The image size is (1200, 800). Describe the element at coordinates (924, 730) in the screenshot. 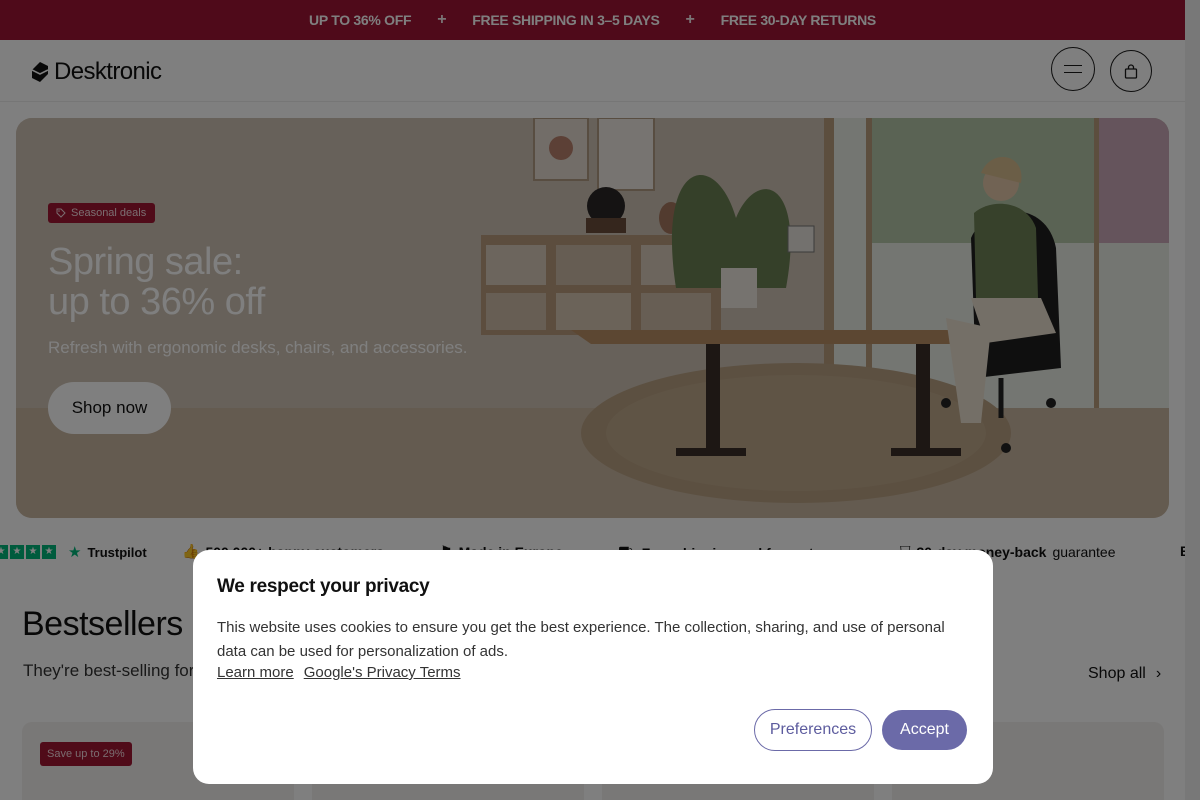

I see `accept-button: Accept` at that location.